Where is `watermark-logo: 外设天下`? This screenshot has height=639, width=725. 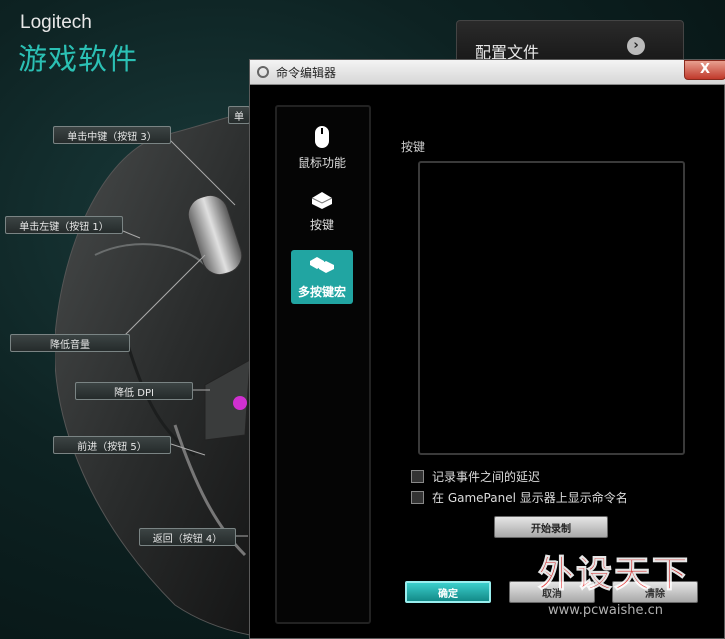
watermark-logo: 外设天下 is located at coordinates (614, 575).